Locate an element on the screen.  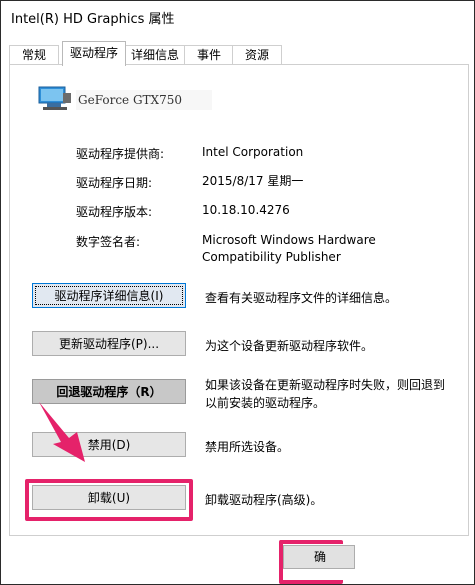
driver-details-button: 驱动程序详细信息(I) is located at coordinates (109, 295).